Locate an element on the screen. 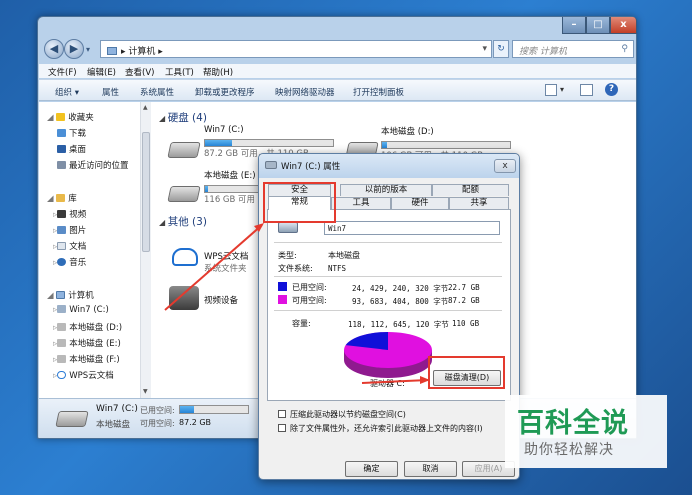  watermark: 百科全说 助你轻松解决 is located at coordinates (586, 431).